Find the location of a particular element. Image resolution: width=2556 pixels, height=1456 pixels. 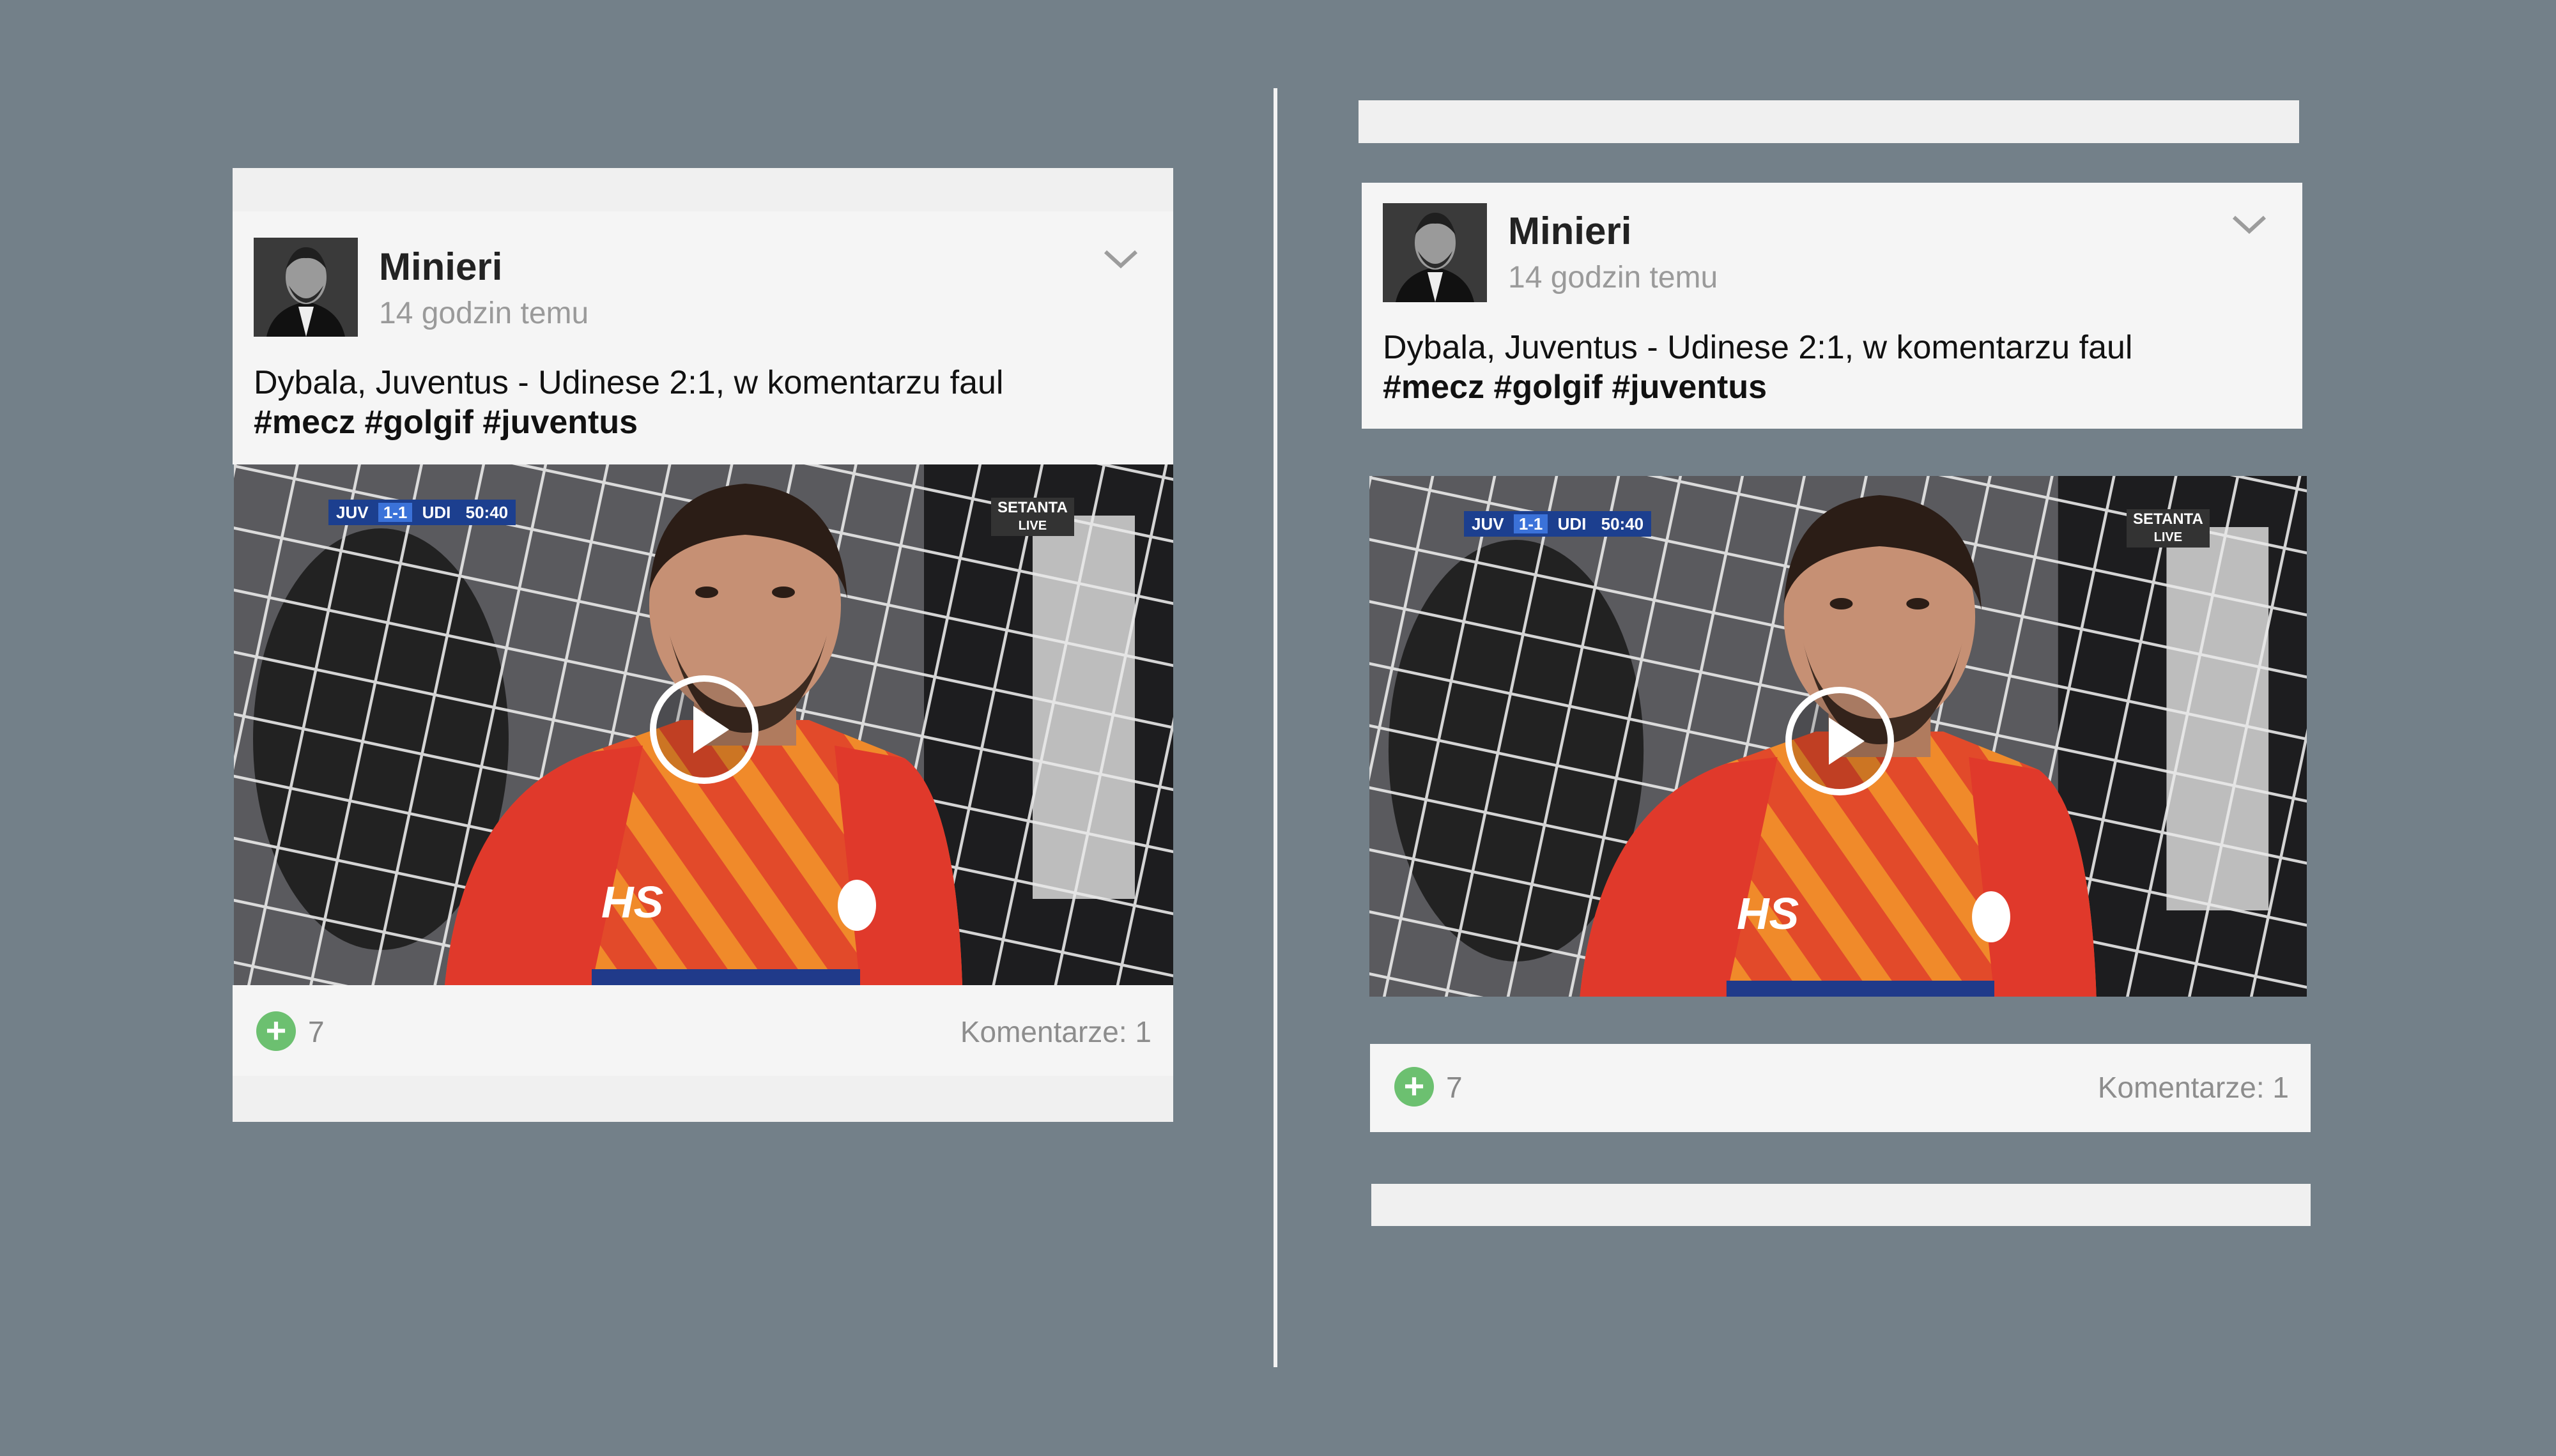

comparison-divider is located at coordinates (1275, 727).